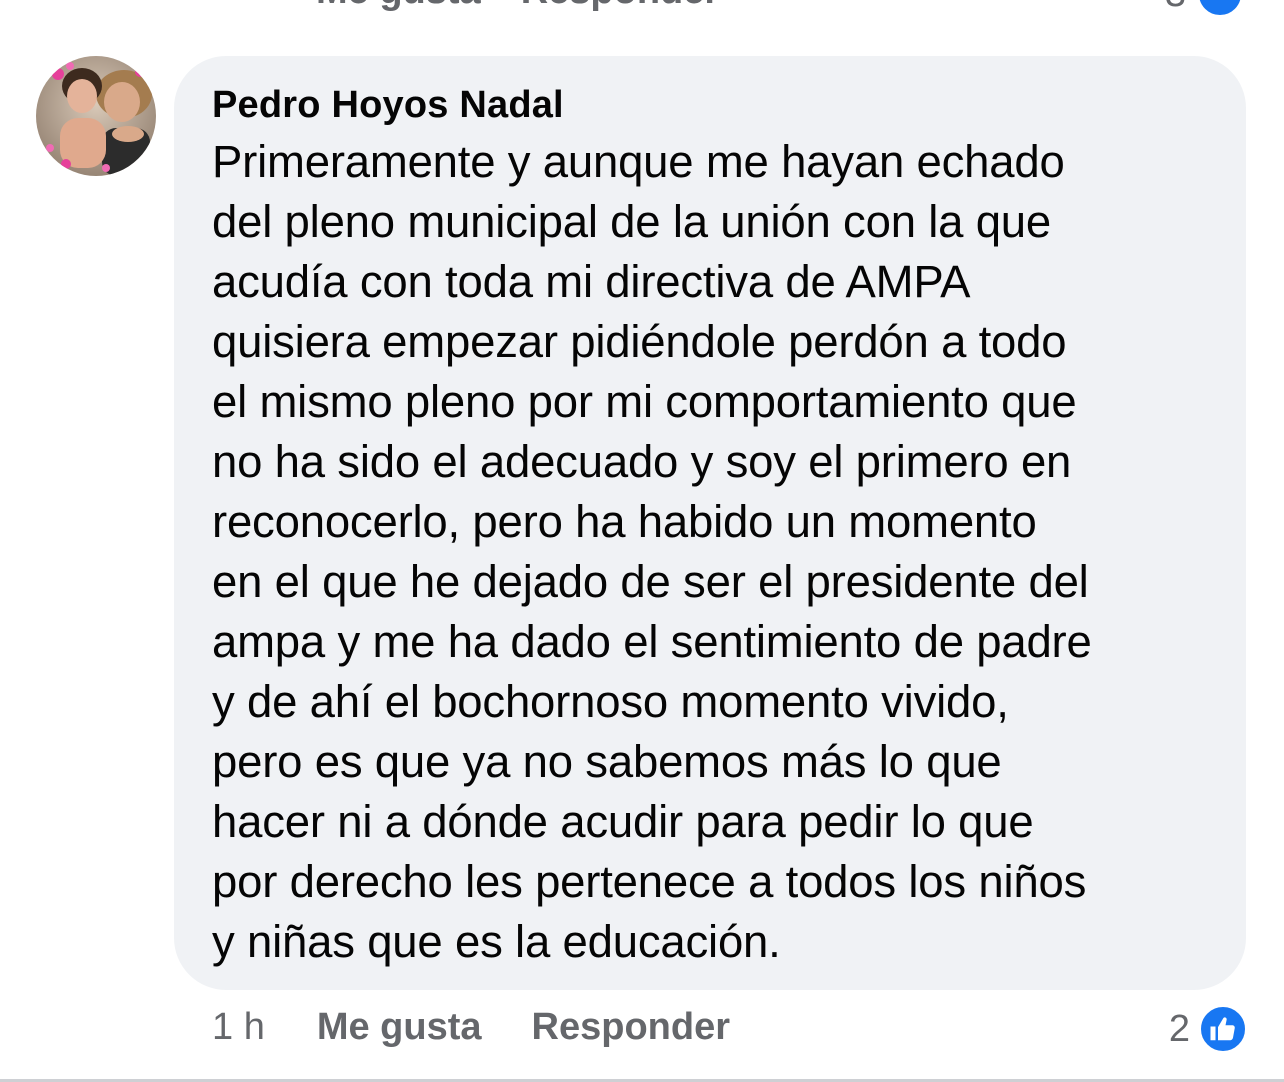 The height and width of the screenshot is (1082, 1284). Describe the element at coordinates (1175, 8) in the screenshot. I see `previous-reaction-count: 3` at that location.